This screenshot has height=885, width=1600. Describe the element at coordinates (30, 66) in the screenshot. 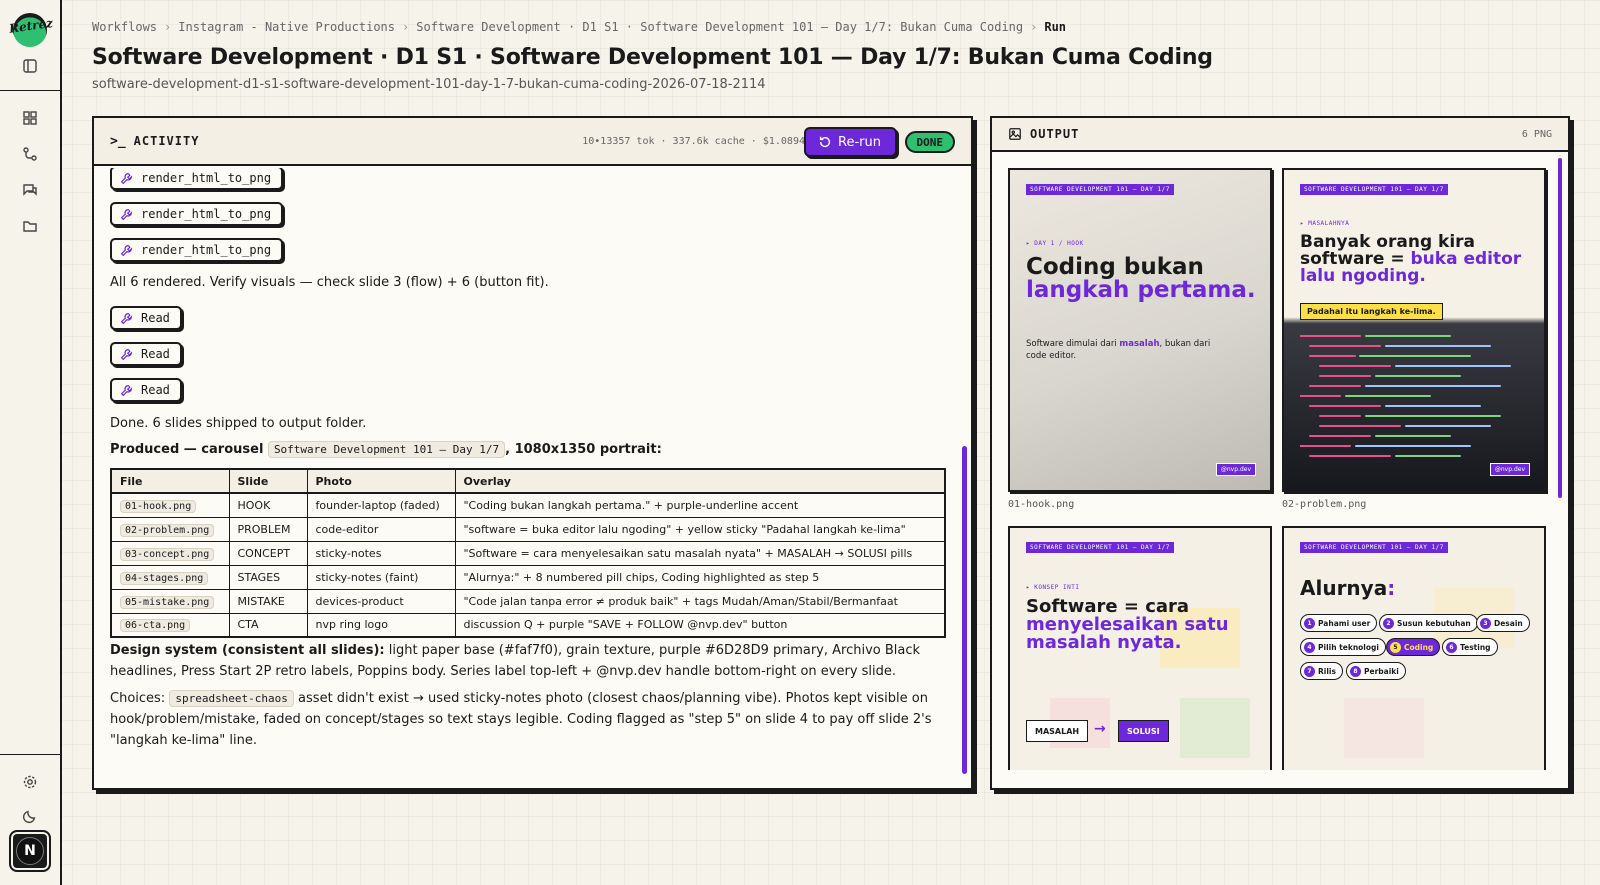

I see `panel-toggle-icon` at that location.